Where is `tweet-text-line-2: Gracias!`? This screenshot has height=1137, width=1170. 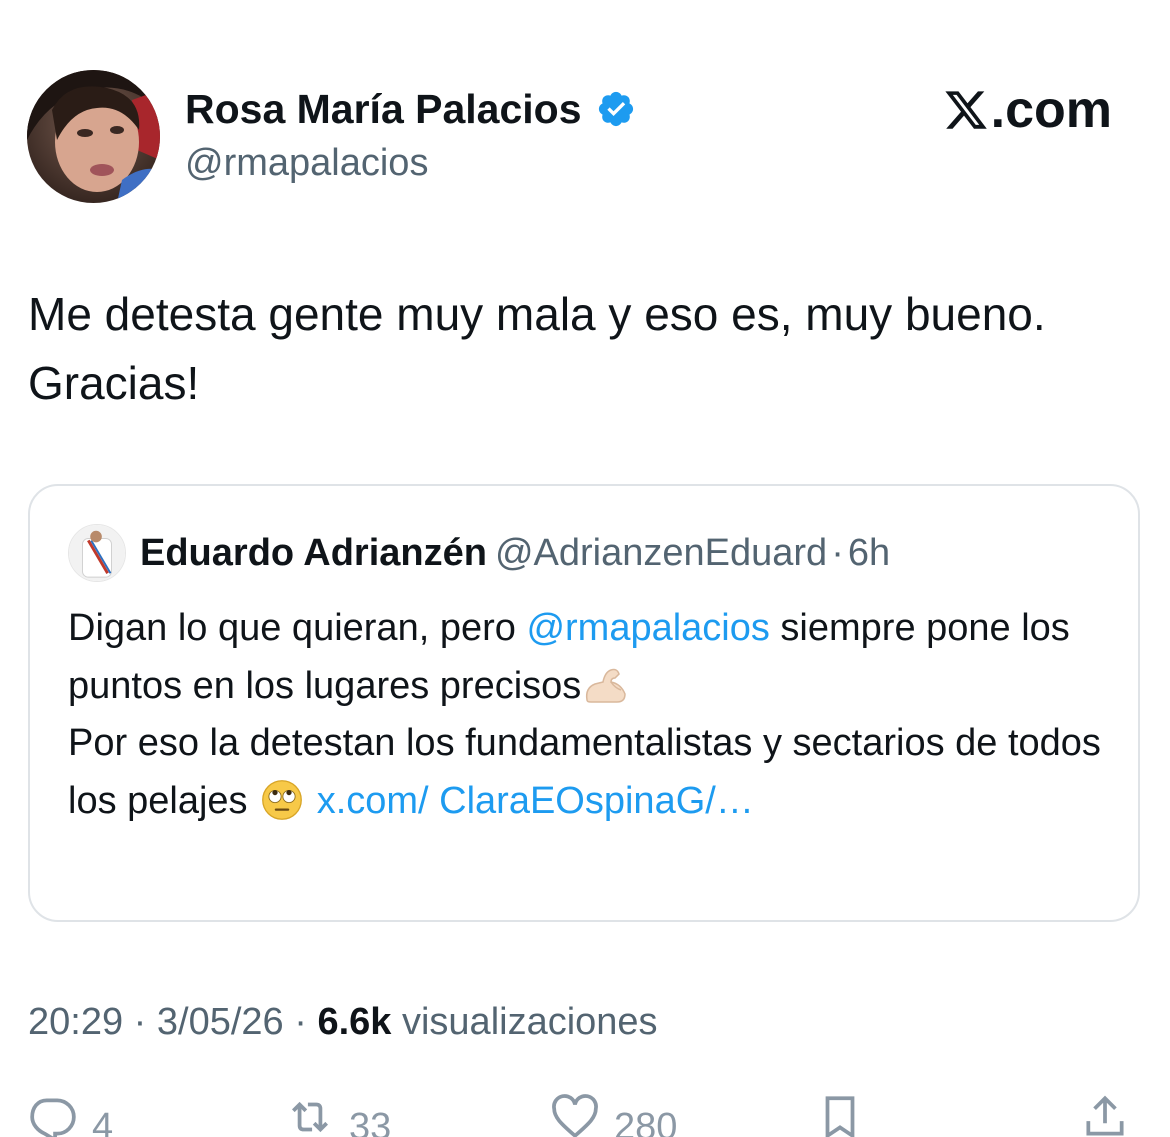
tweet-text-line-2: Gracias! is located at coordinates (114, 383).